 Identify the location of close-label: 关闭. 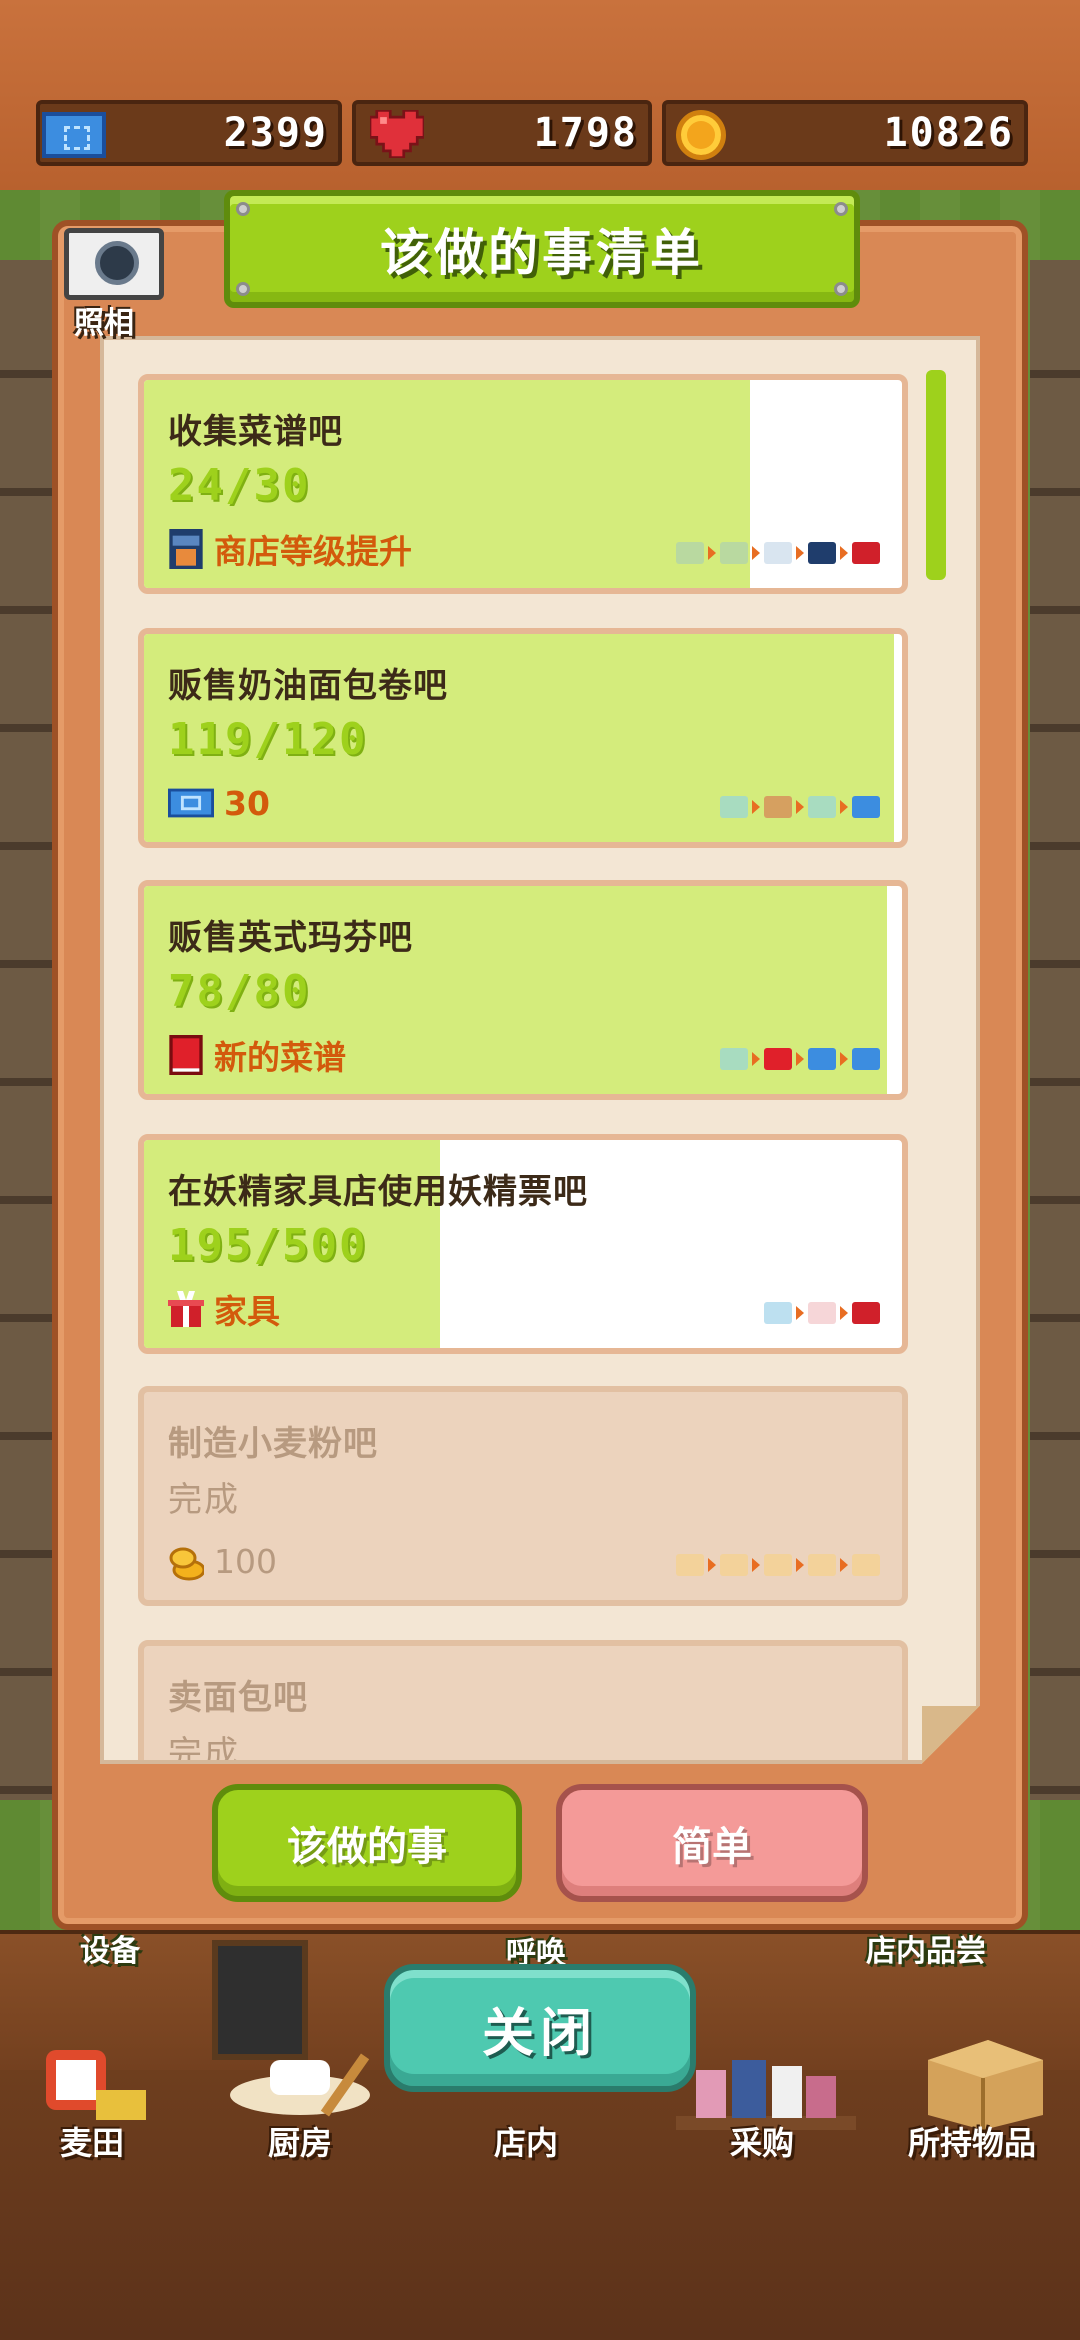
(539, 2033).